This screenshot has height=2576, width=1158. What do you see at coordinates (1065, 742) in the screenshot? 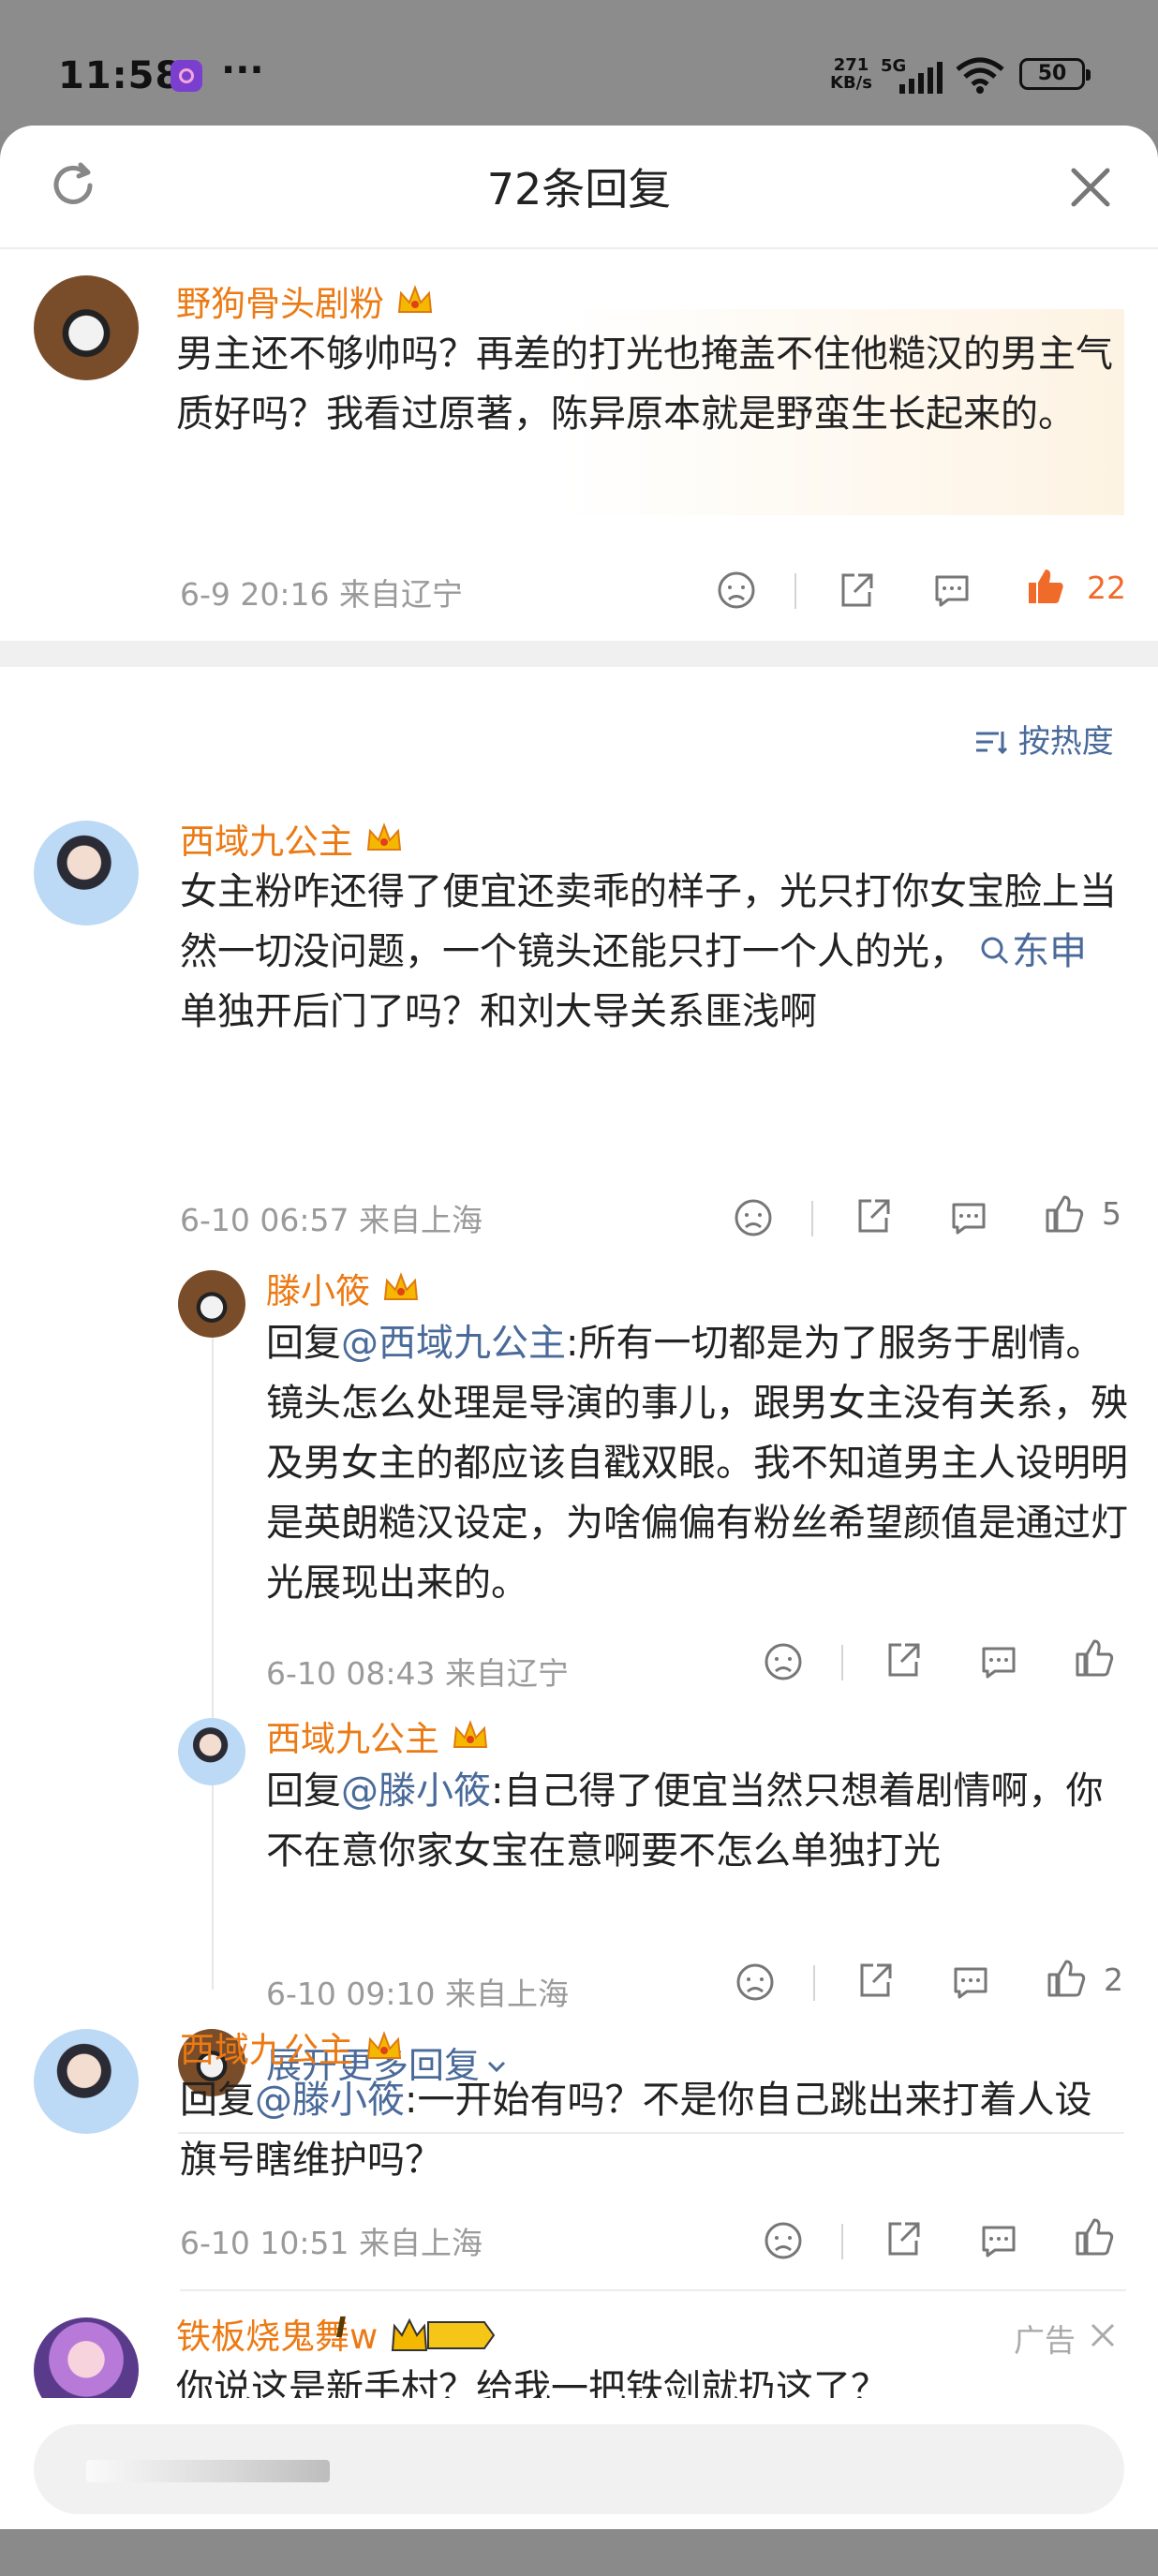
I see `sort-label: 按热度` at bounding box center [1065, 742].